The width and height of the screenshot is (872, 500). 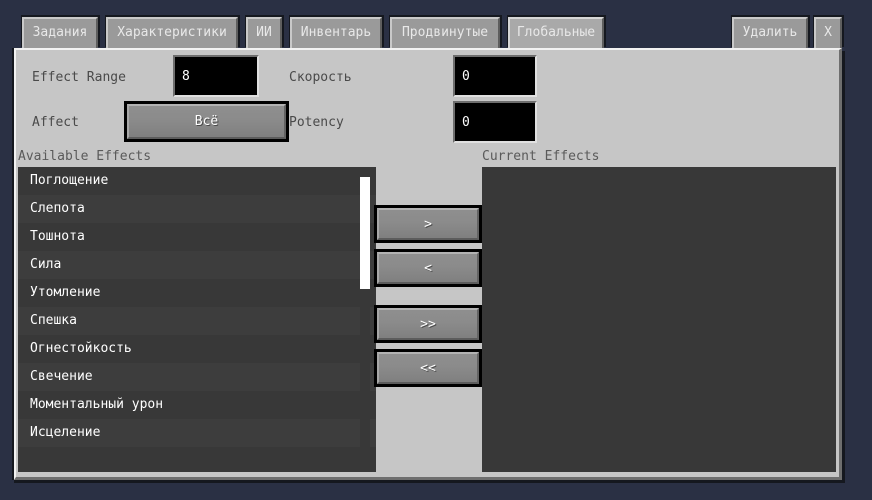 I want to click on speed-input: 0, so click(x=495, y=76).